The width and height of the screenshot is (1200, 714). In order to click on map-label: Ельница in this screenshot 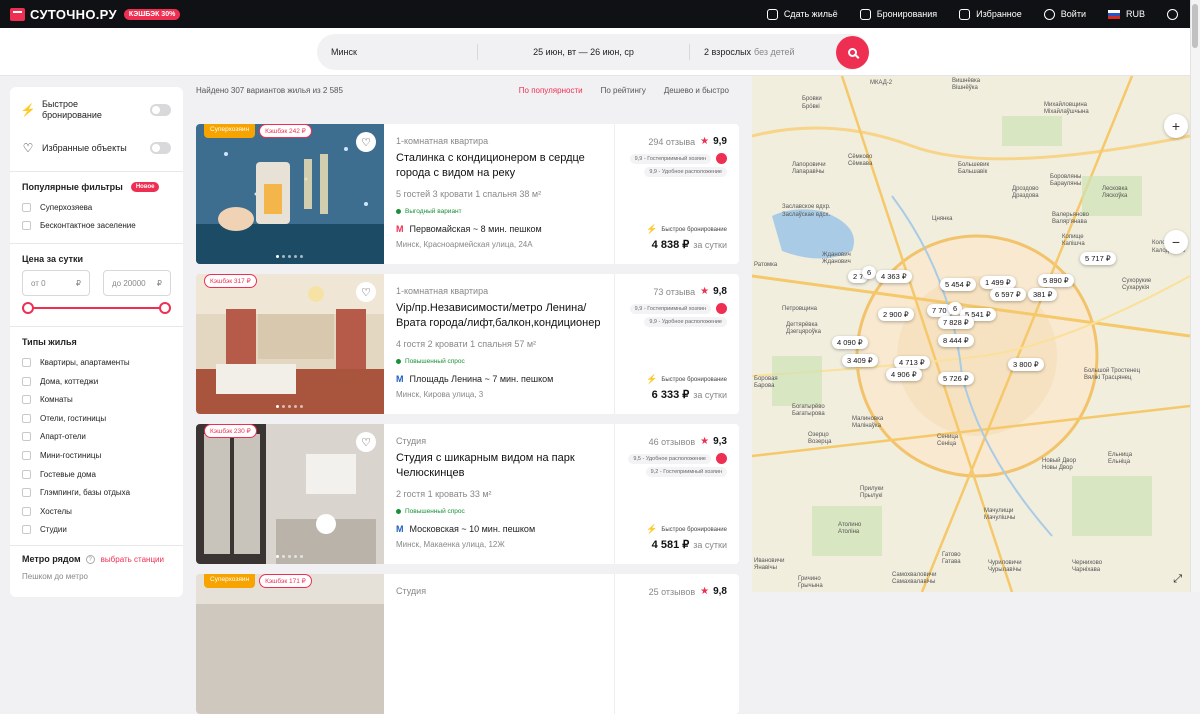, I will do `click(1120, 455)`.